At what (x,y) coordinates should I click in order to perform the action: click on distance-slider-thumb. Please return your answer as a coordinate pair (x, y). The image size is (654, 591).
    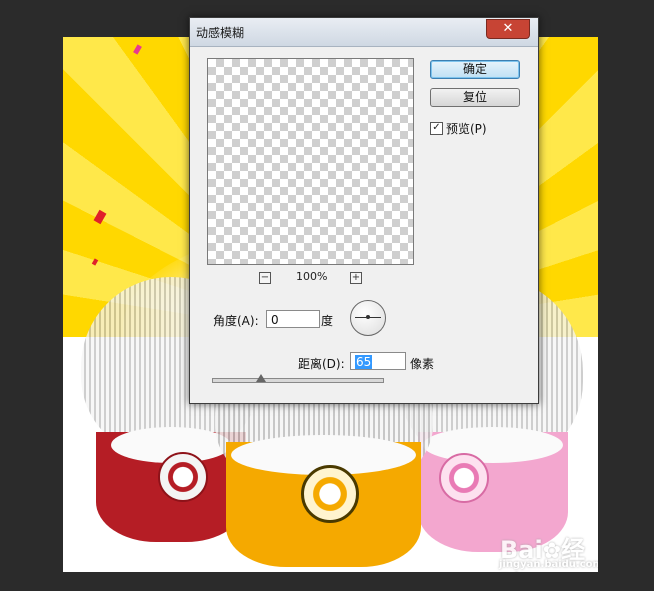
    Looking at the image, I should click on (261, 378).